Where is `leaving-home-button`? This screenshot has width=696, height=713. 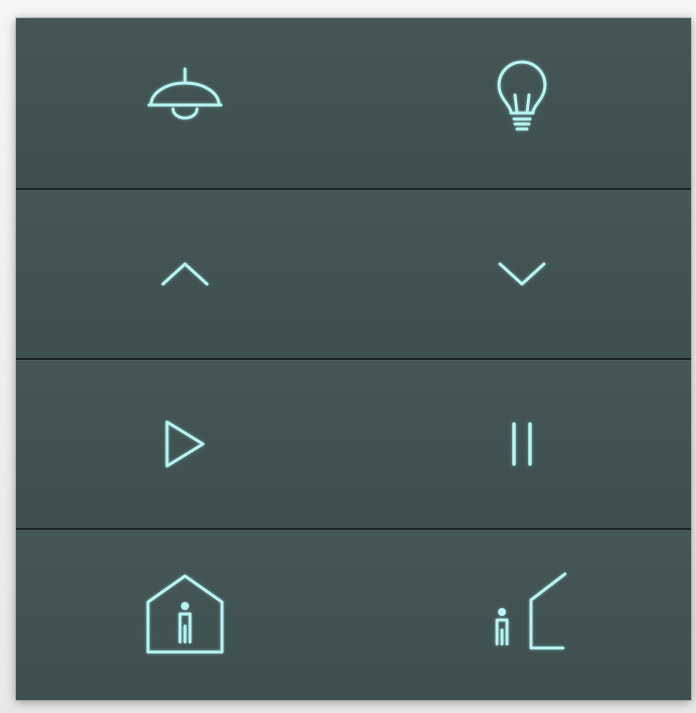
leaving-home-button is located at coordinates (523, 615).